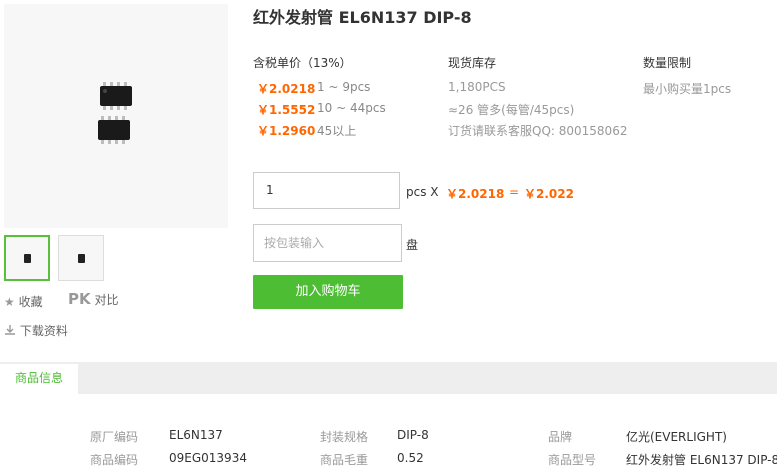  Describe the element at coordinates (208, 458) in the screenshot. I see `spec-value: 09EG013934` at that location.